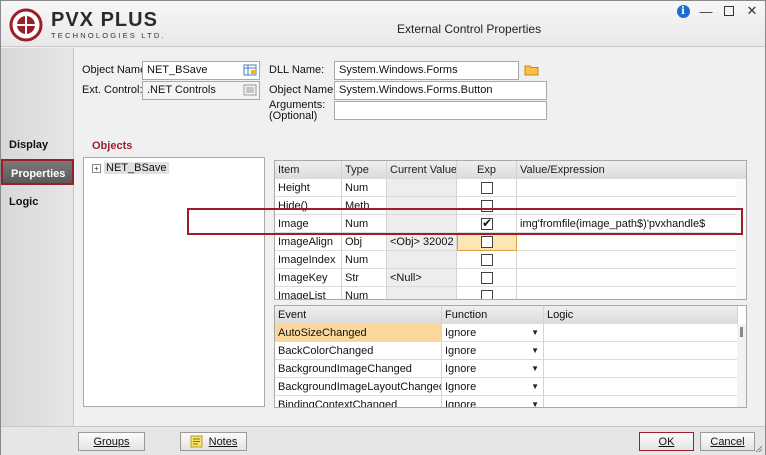 Image resolution: width=766 pixels, height=455 pixels. Describe the element at coordinates (426, 70) in the screenshot. I see `dll-name-field: System.Windows.Forms` at that location.